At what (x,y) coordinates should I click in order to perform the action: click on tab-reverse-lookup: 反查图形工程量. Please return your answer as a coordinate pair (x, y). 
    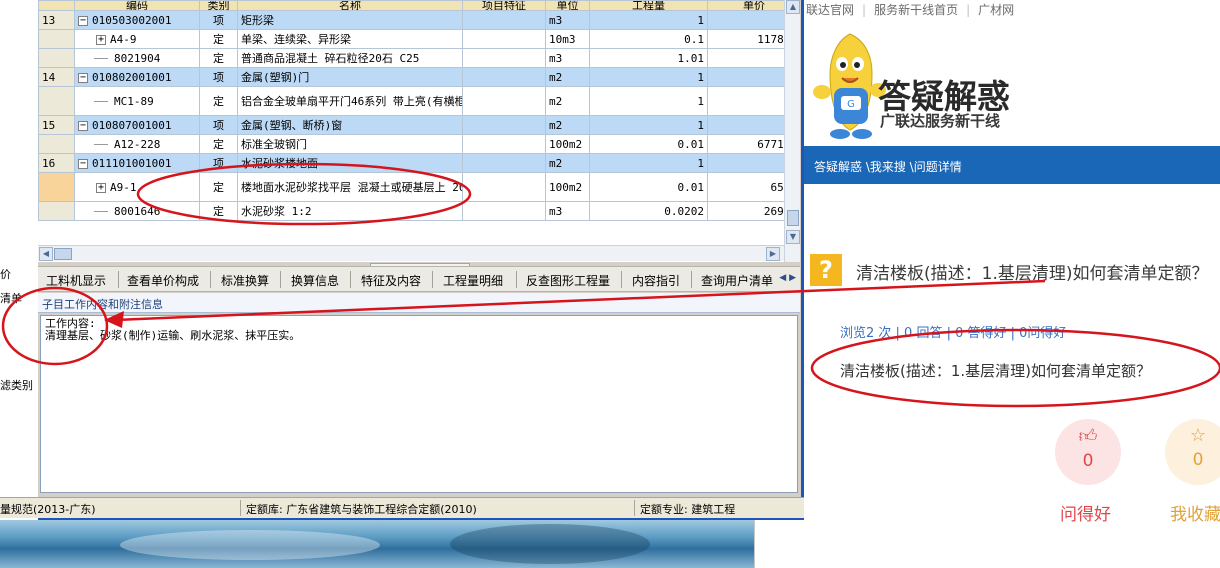
    Looking at the image, I should click on (568, 280).